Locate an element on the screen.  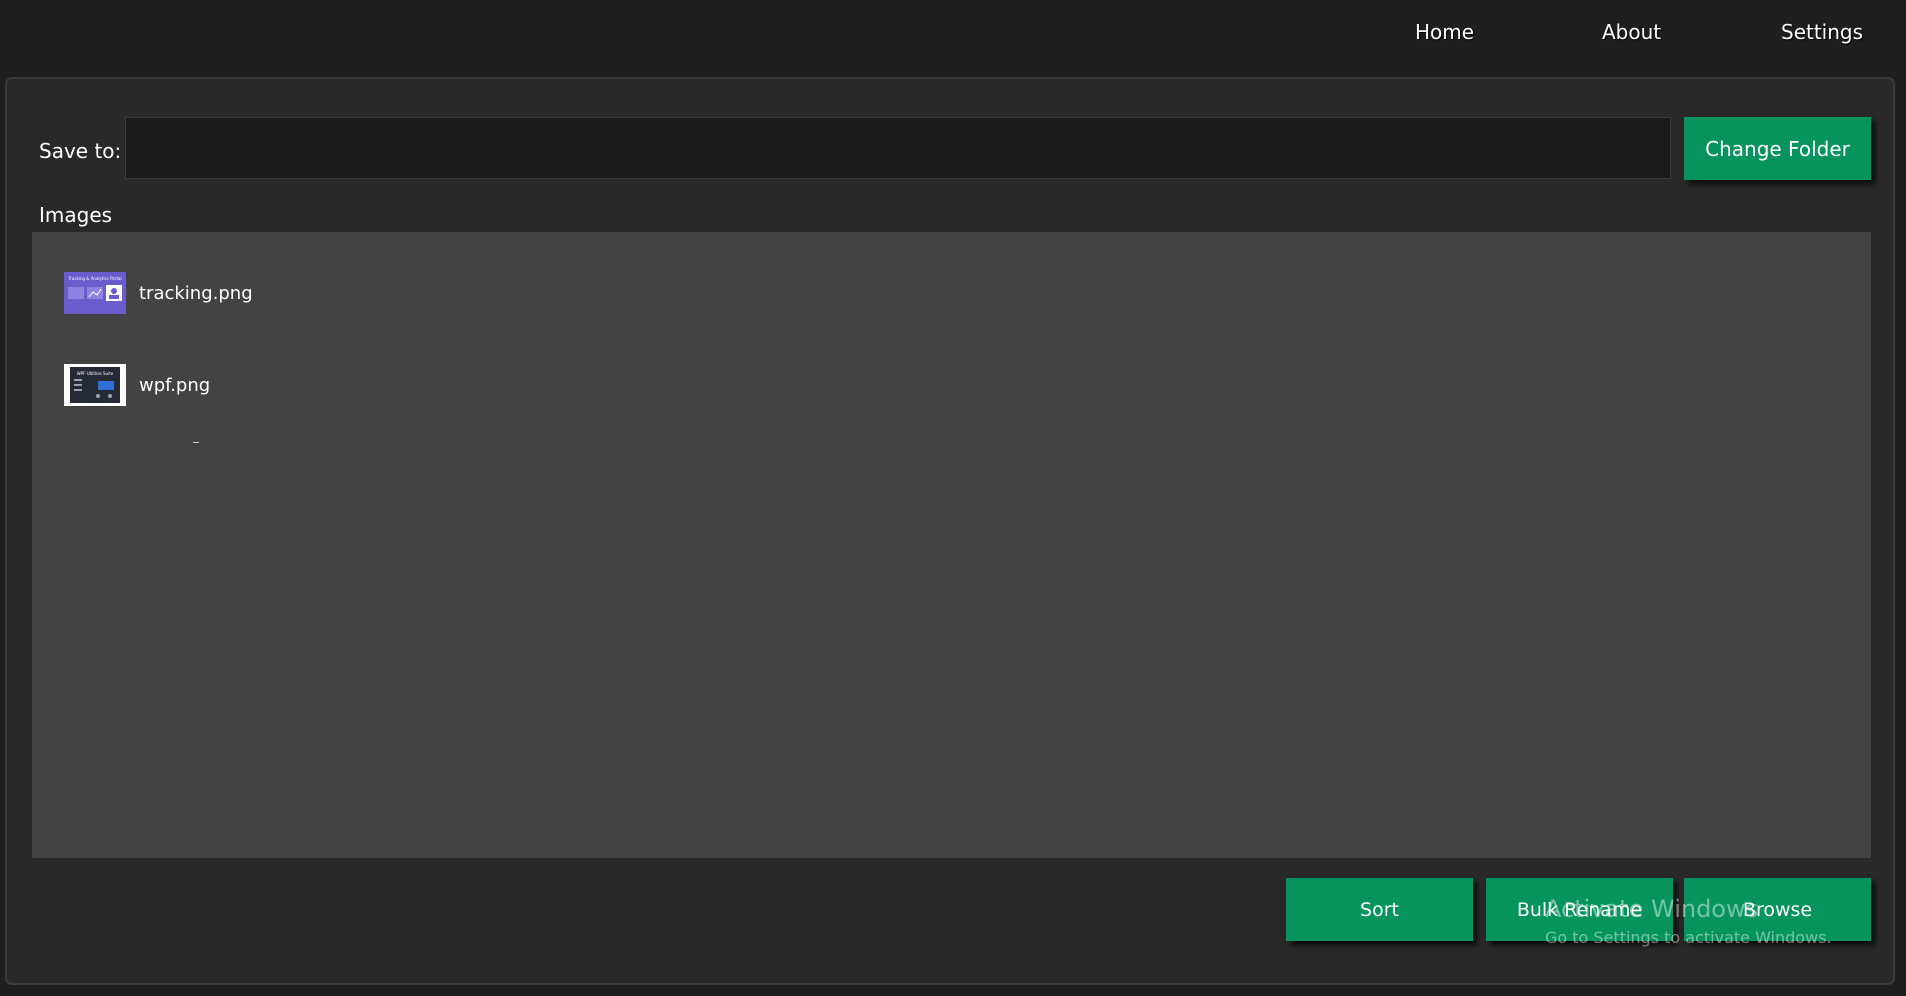
sort-button: Sort is located at coordinates (1379, 909).